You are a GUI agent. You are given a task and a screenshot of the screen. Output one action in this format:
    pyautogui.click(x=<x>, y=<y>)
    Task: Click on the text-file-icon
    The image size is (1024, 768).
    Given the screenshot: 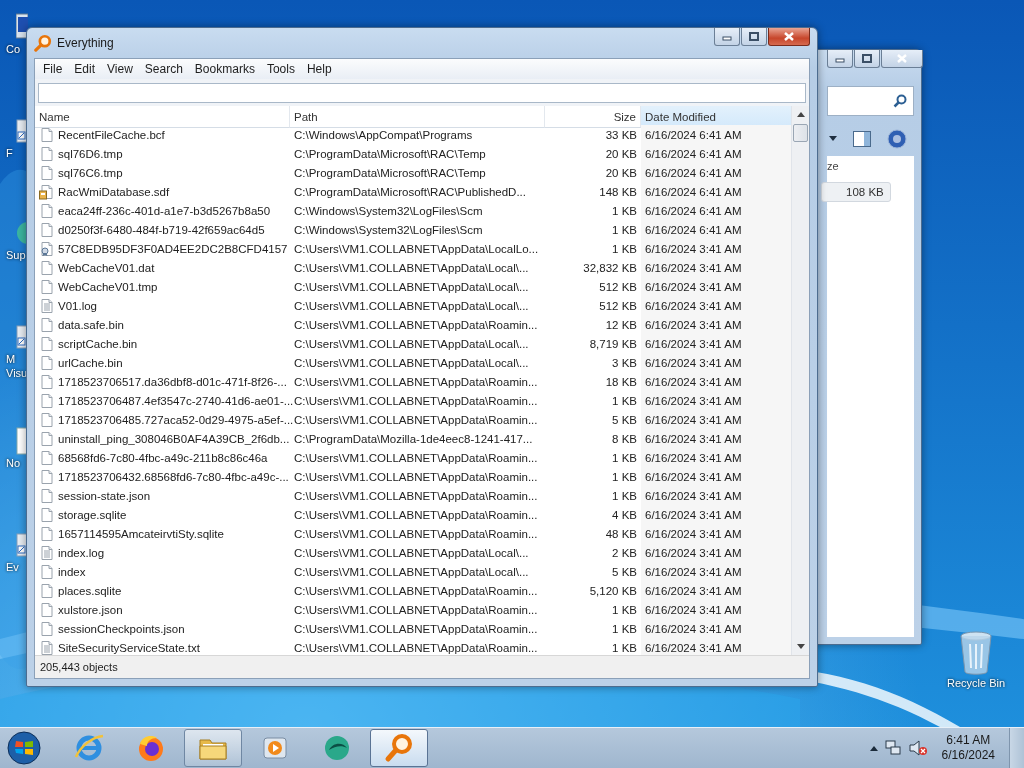 What is the action you would take?
    pyautogui.click(x=47, y=305)
    